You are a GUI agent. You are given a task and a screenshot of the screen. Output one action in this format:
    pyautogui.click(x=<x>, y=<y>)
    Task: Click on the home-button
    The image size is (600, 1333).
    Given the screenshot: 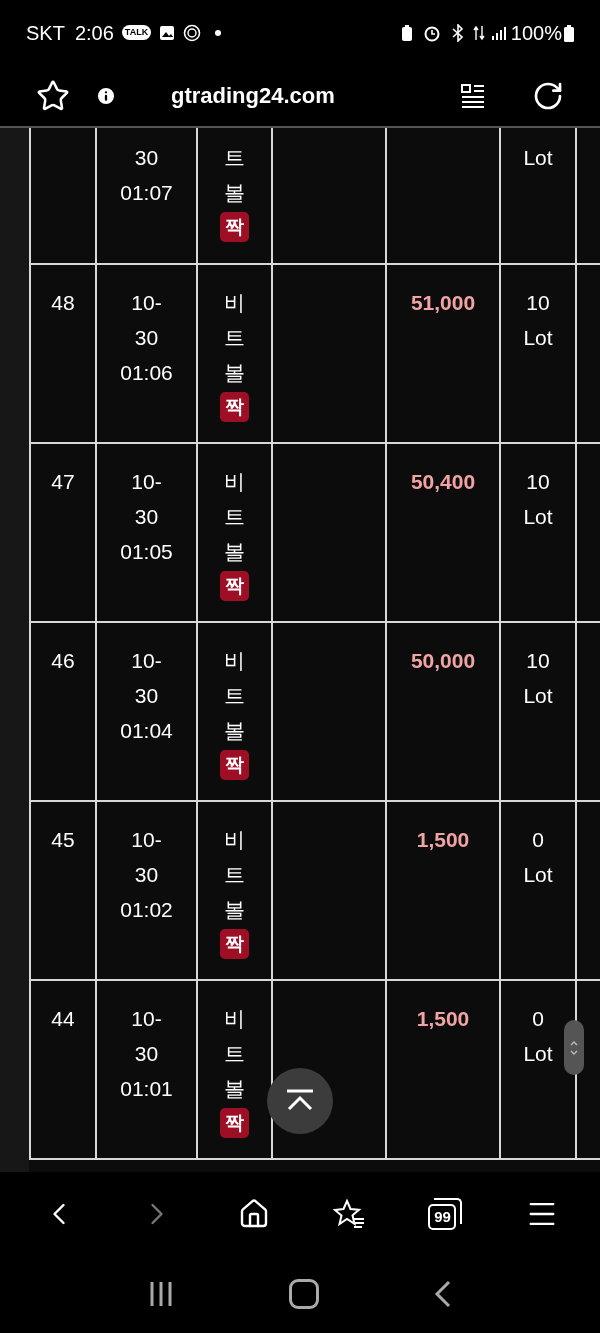 What is the action you would take?
    pyautogui.click(x=304, y=1294)
    